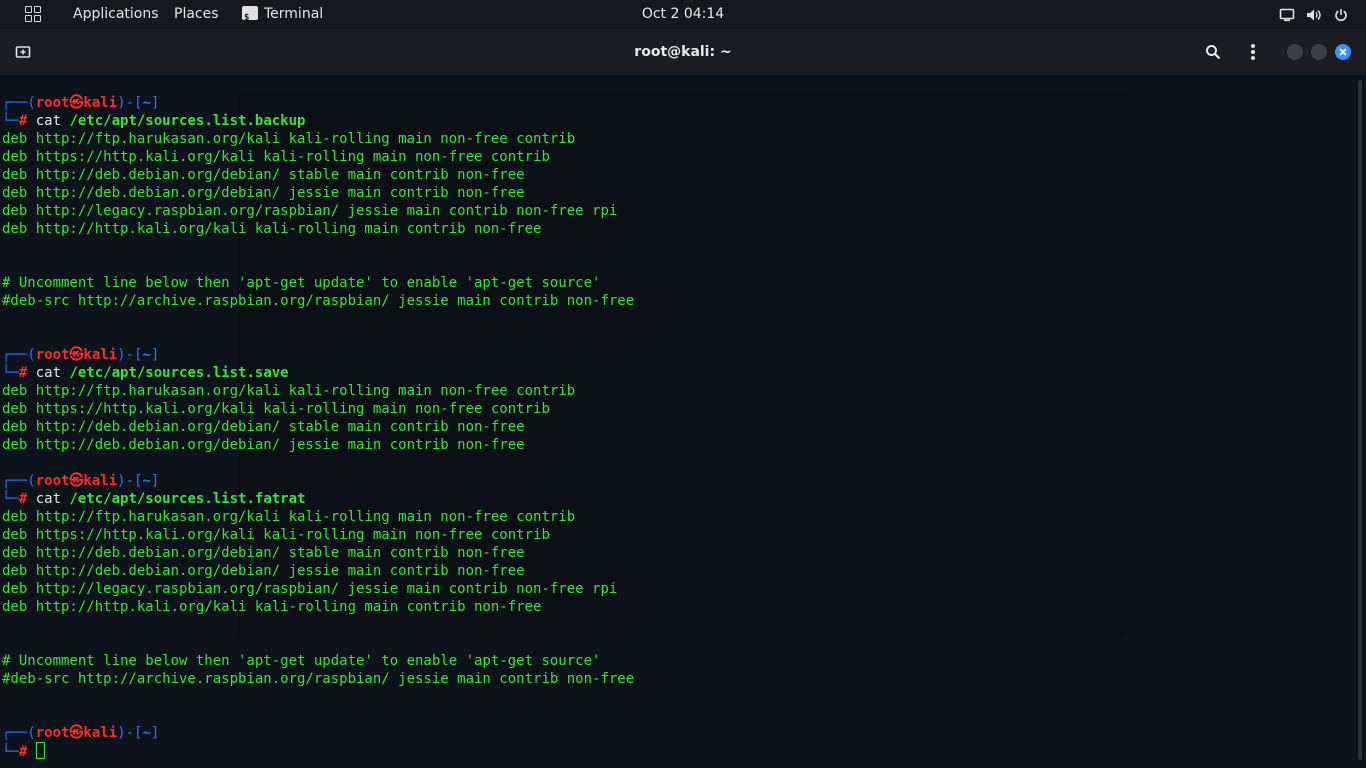  I want to click on window-title-container: root@kali: ~, so click(683, 52).